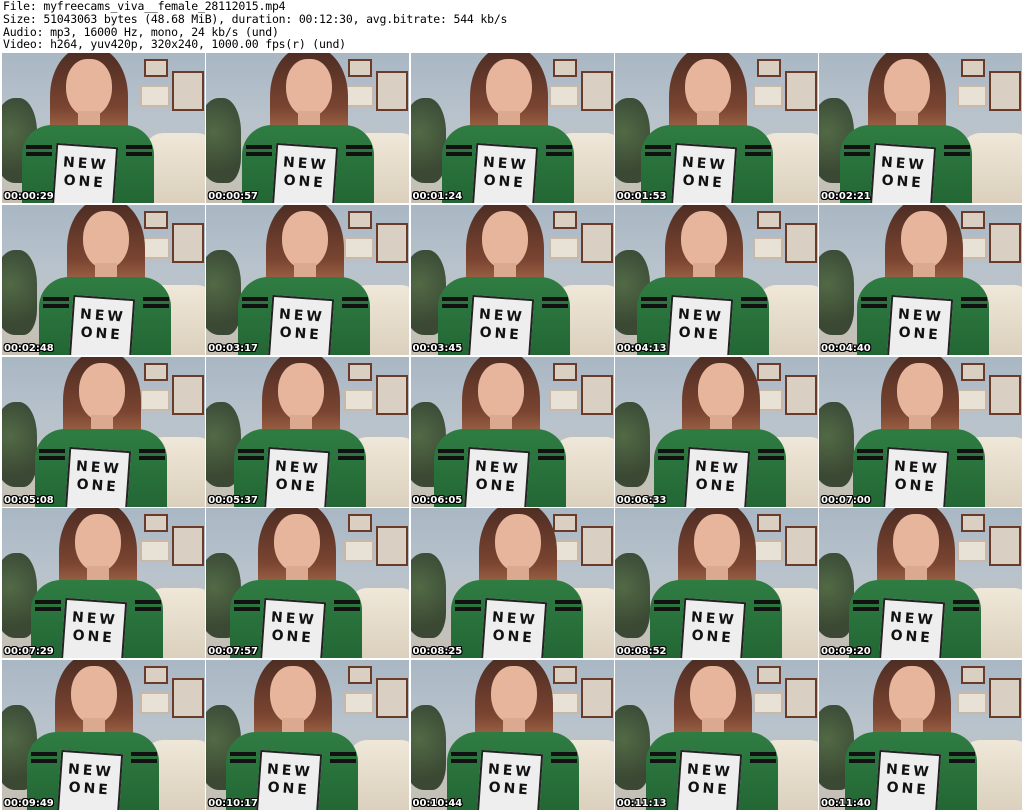 Image resolution: width=1024 pixels, height=811 pixels. What do you see at coordinates (716, 735) in the screenshot?
I see `video-frame-thumbnail: NEW ONE 00:11:13` at bounding box center [716, 735].